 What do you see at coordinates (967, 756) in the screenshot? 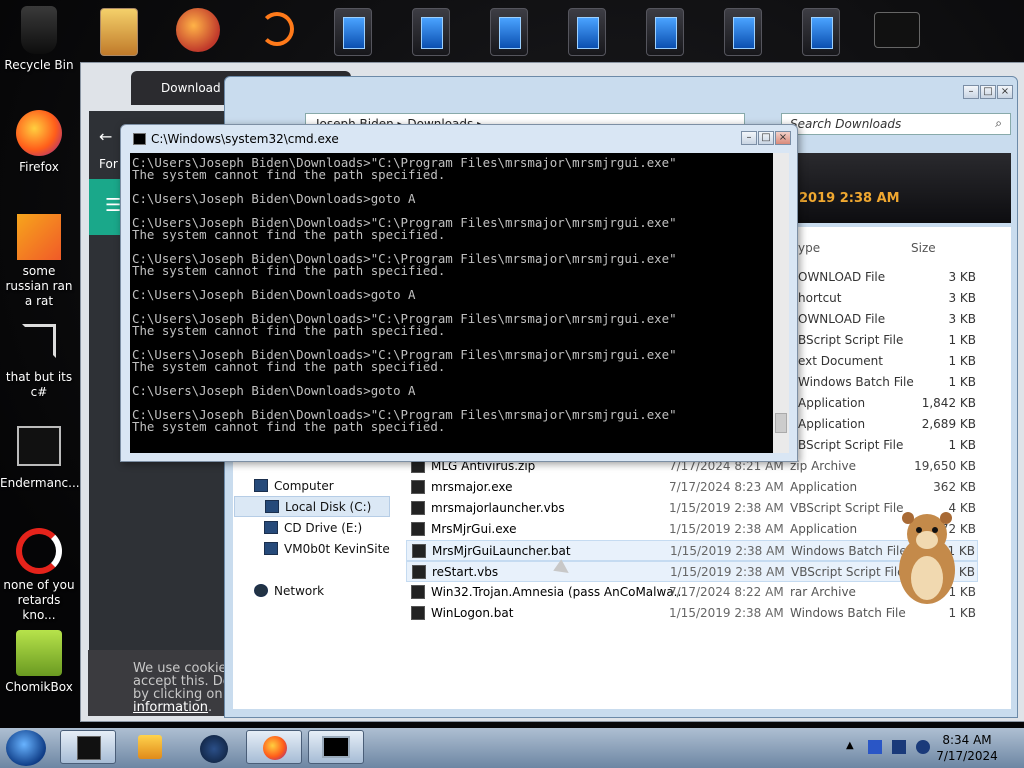
I see `clock-date: 7/17/2024` at bounding box center [967, 756].